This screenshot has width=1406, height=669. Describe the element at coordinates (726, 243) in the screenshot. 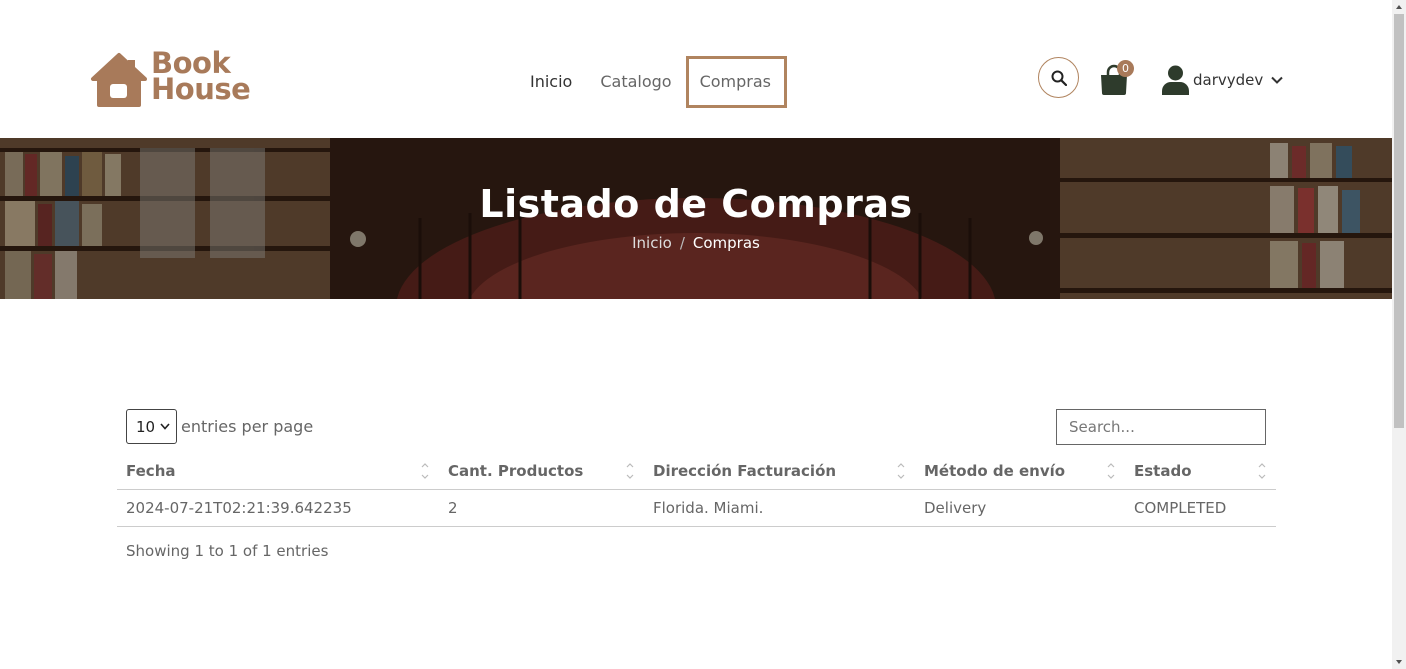

I see `breadcrumb-current: Compras` at that location.